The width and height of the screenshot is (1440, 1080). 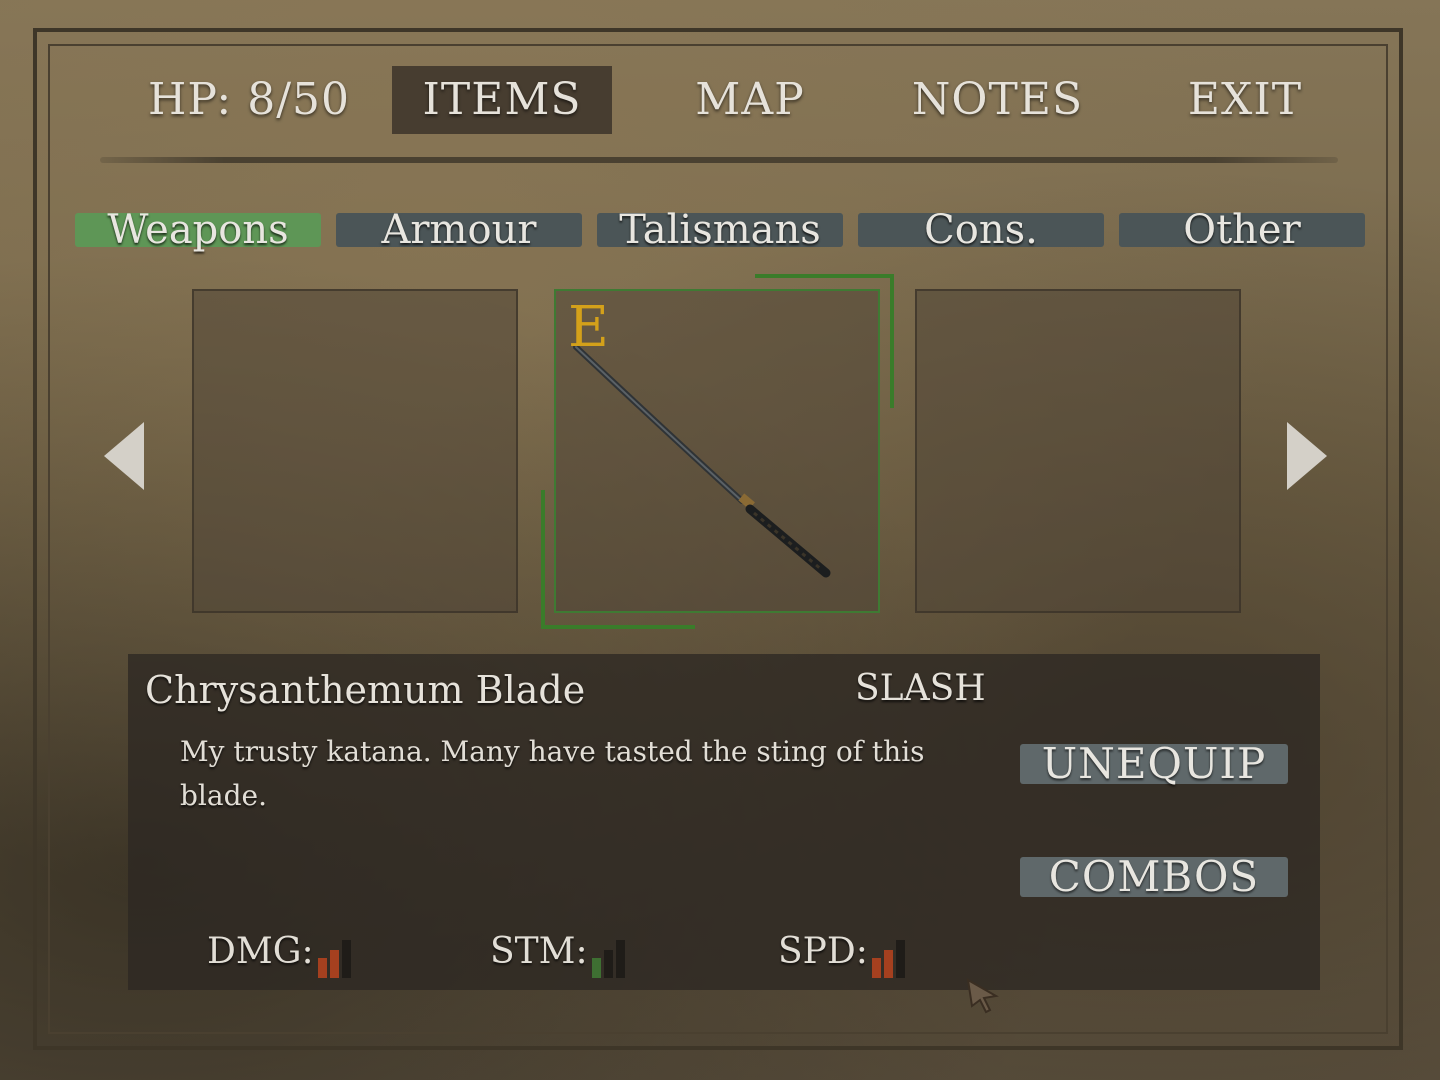 What do you see at coordinates (1307, 456) in the screenshot?
I see `next-item-arrow-icon` at bounding box center [1307, 456].